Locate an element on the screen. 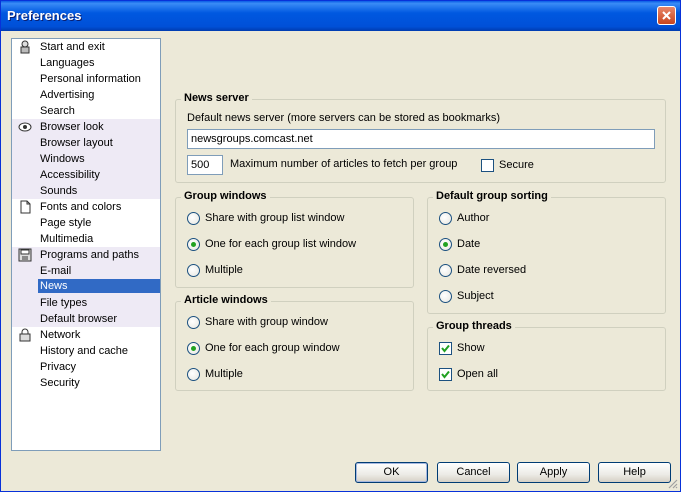  category-default-browser: Default browser is located at coordinates (86, 319).